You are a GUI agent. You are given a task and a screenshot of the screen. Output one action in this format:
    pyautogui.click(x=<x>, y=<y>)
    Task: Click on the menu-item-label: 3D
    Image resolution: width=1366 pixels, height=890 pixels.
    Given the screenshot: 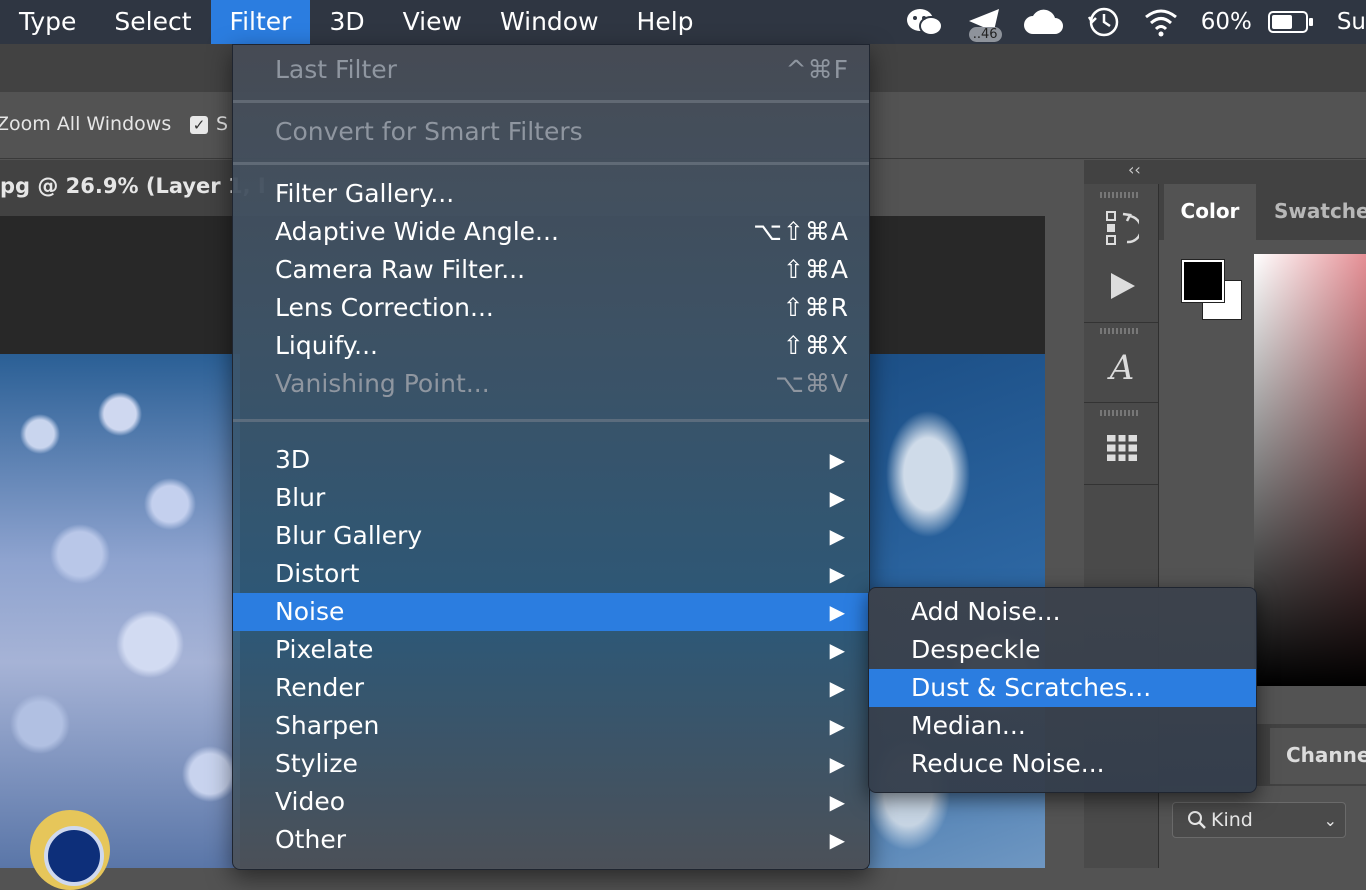 What is the action you would take?
    pyautogui.click(x=293, y=459)
    